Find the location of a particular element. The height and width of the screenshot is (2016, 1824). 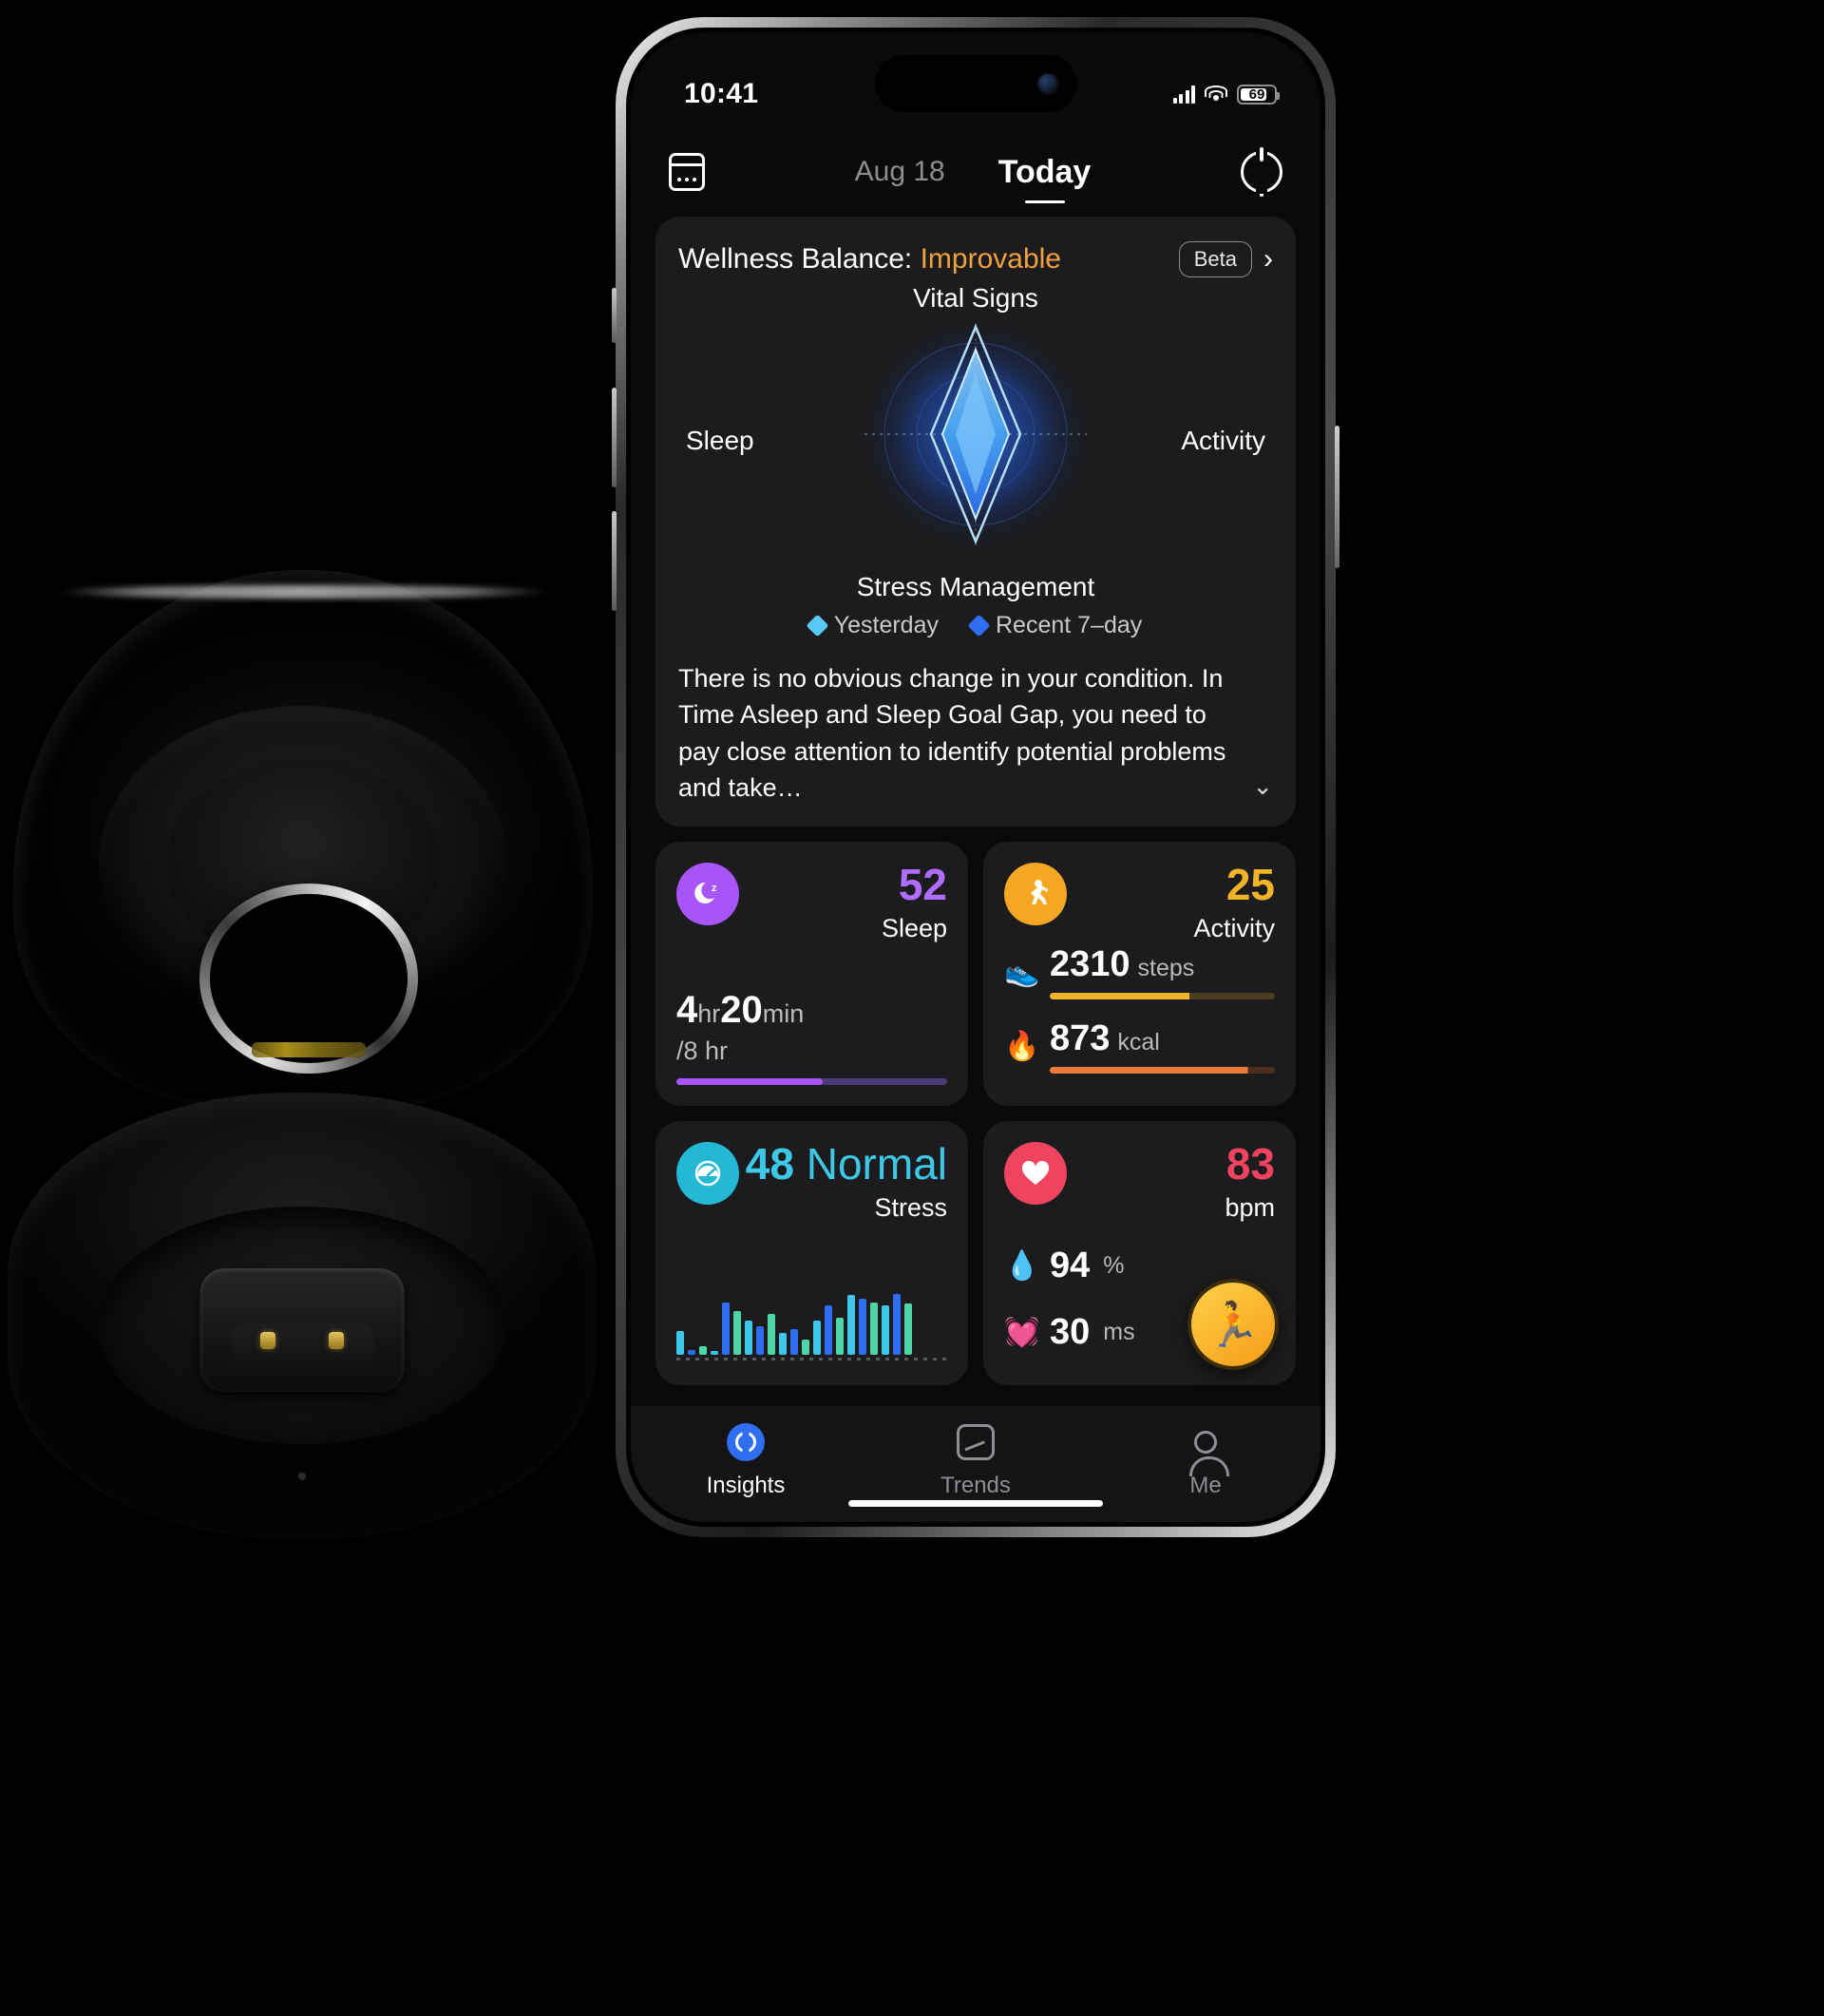

legend-label-recent7day: Recent 7–day is located at coordinates (1069, 625).